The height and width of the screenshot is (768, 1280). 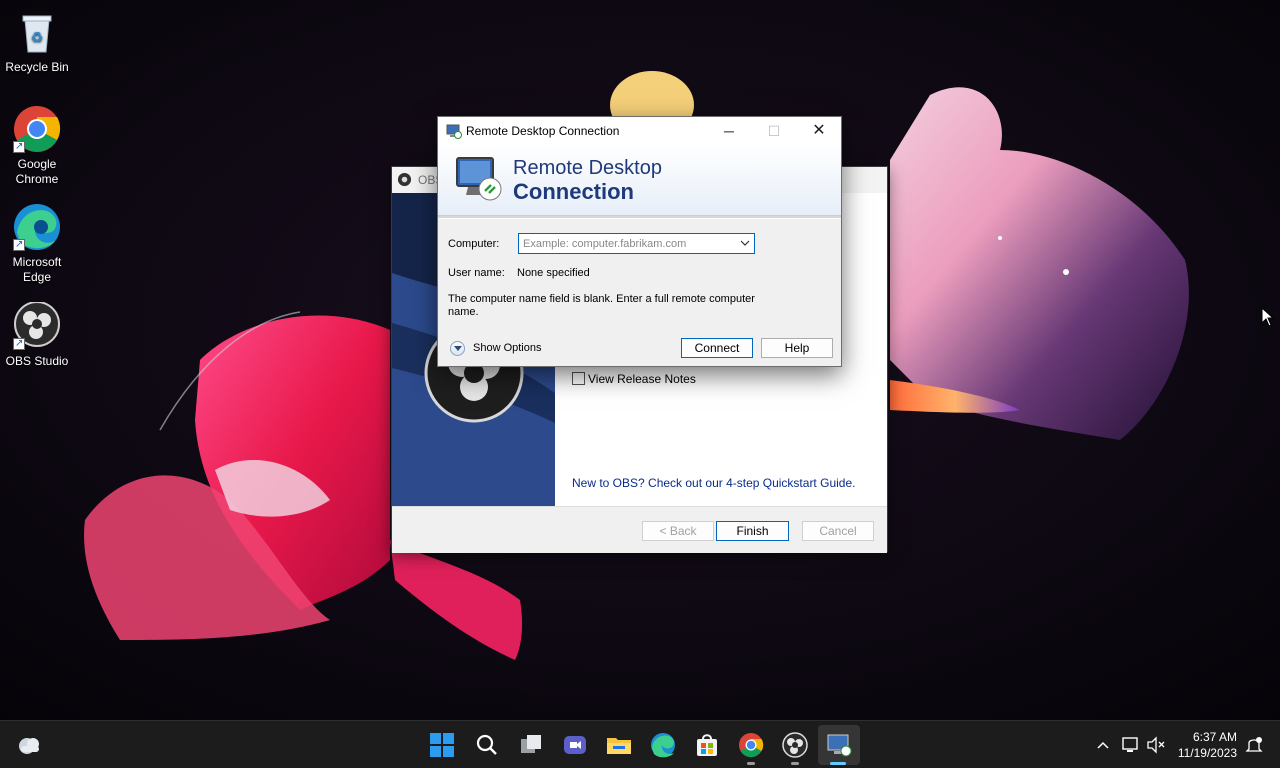 What do you see at coordinates (1268, 317) in the screenshot?
I see `mouse-cursor-icon` at bounding box center [1268, 317].